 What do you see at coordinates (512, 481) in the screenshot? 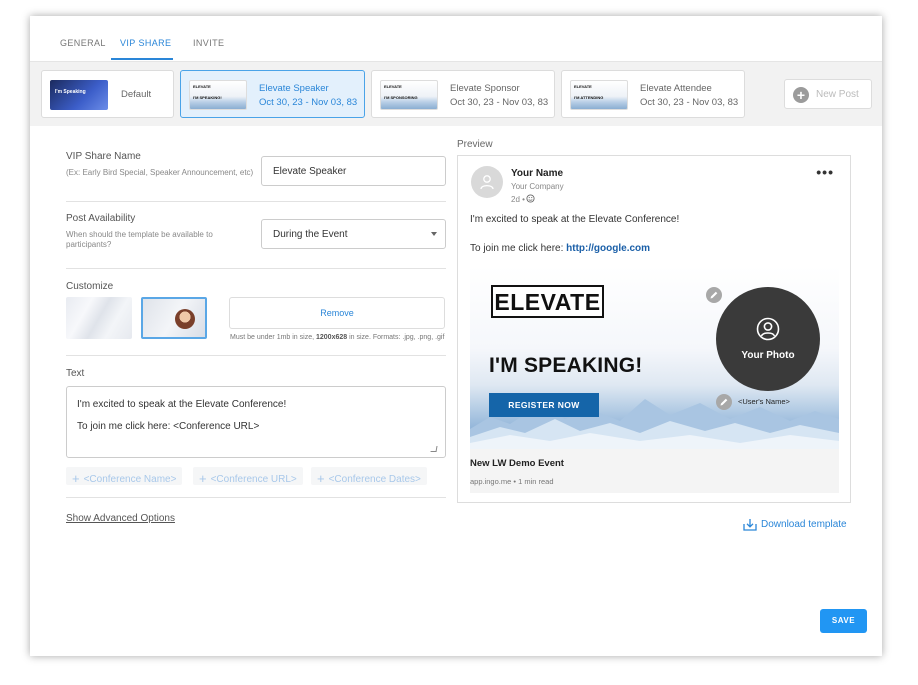
I see `preview-event-subtitle: app.ingo.me • 1 min read` at bounding box center [512, 481].